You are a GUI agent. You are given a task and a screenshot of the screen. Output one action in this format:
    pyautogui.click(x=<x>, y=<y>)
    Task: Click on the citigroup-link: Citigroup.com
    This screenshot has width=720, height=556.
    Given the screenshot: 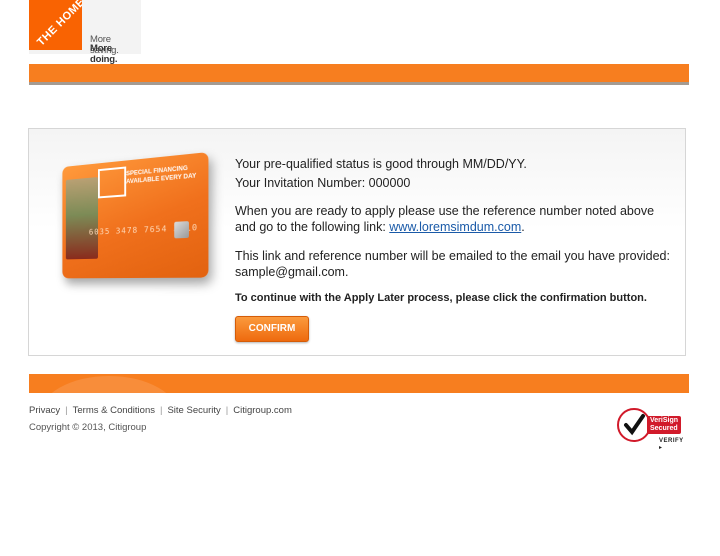 What is the action you would take?
    pyautogui.click(x=262, y=410)
    